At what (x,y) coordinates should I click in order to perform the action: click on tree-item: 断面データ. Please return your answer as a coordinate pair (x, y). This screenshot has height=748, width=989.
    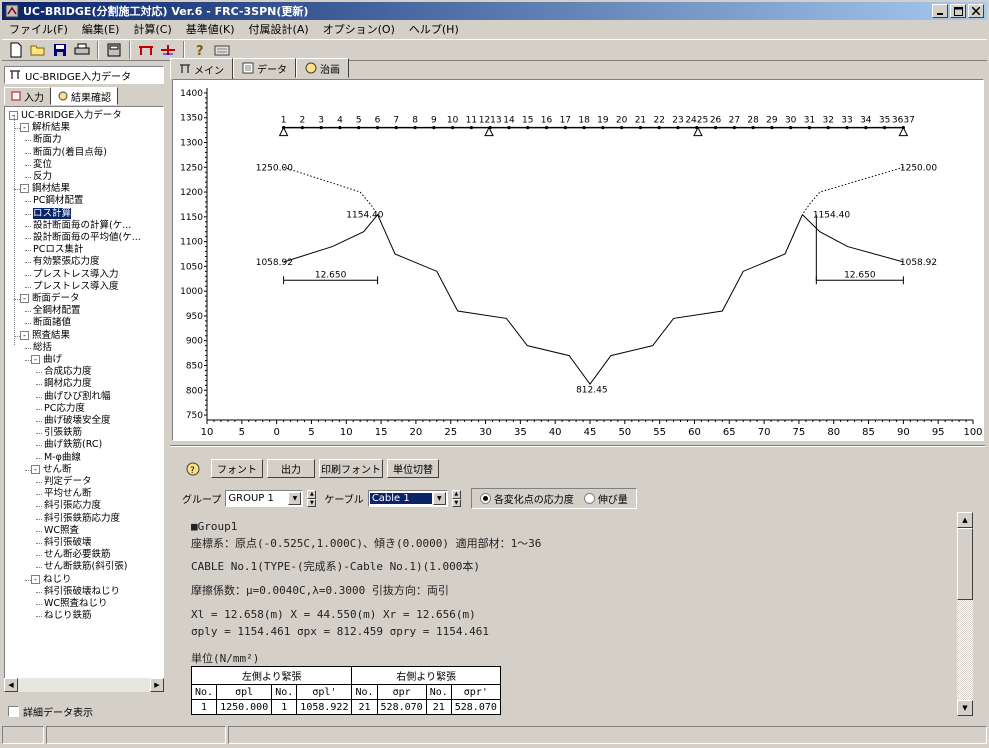
    Looking at the image, I should click on (56, 298).